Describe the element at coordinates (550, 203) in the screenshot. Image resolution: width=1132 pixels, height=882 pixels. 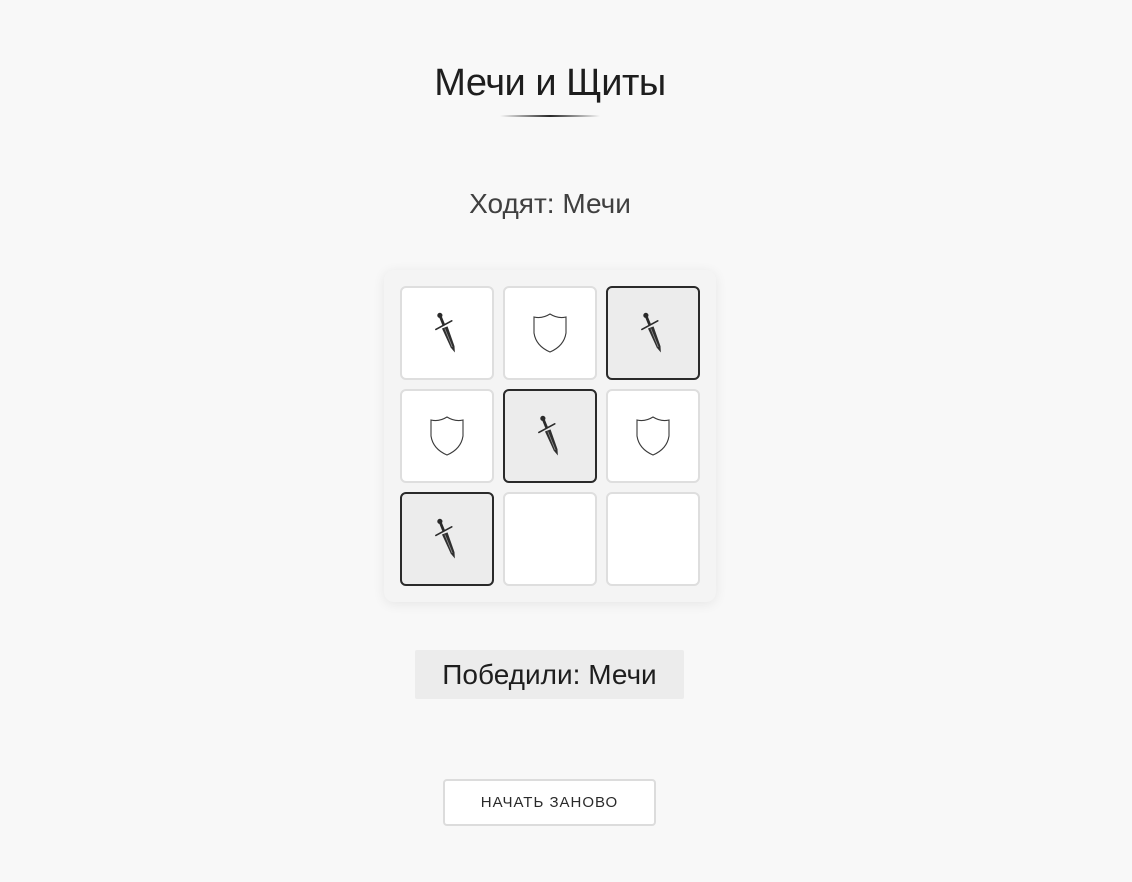
I see `turn-indicator: Ходят: Мечи` at that location.